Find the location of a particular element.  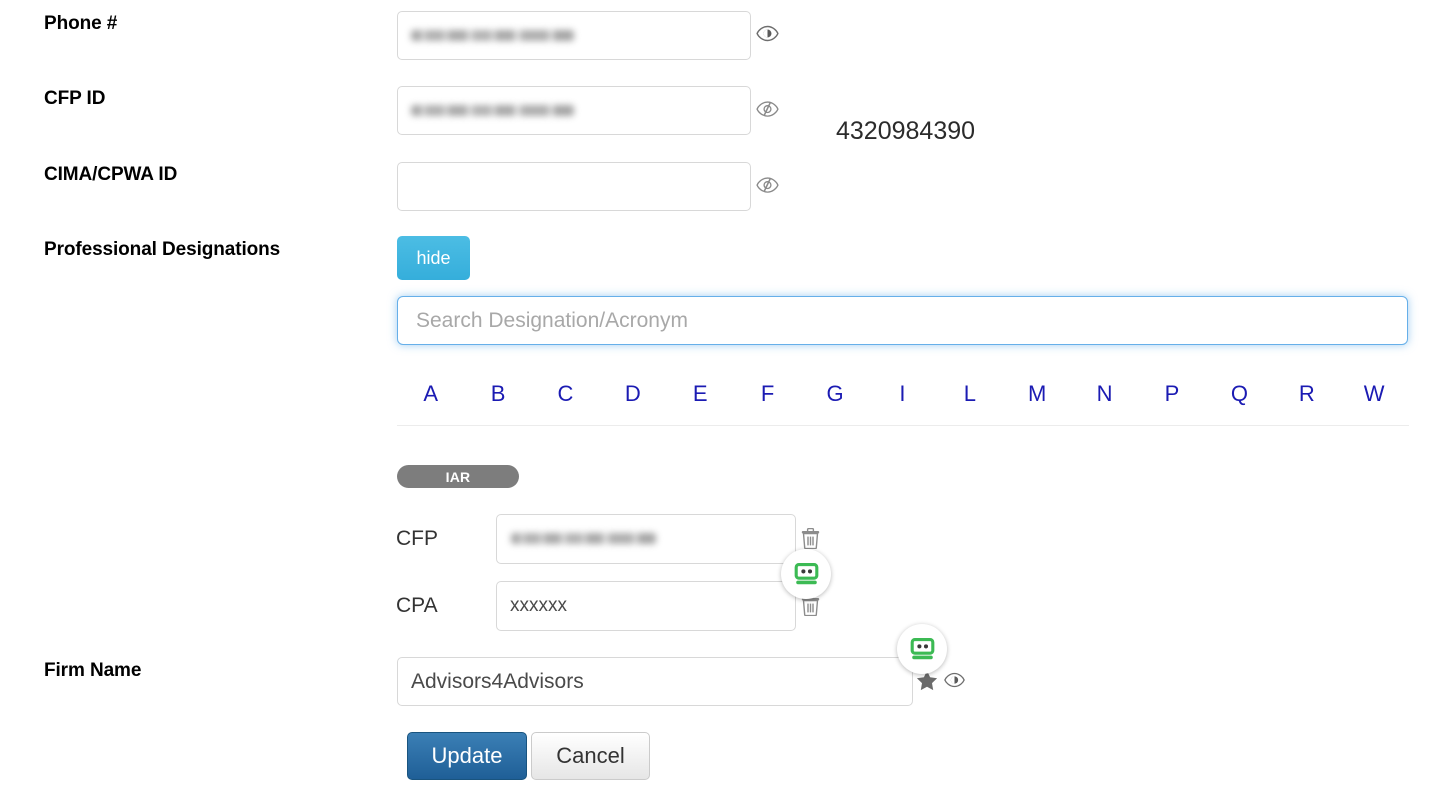

alphabet-index: A B C D E F G I L M N P Q R W is located at coordinates (903, 394).